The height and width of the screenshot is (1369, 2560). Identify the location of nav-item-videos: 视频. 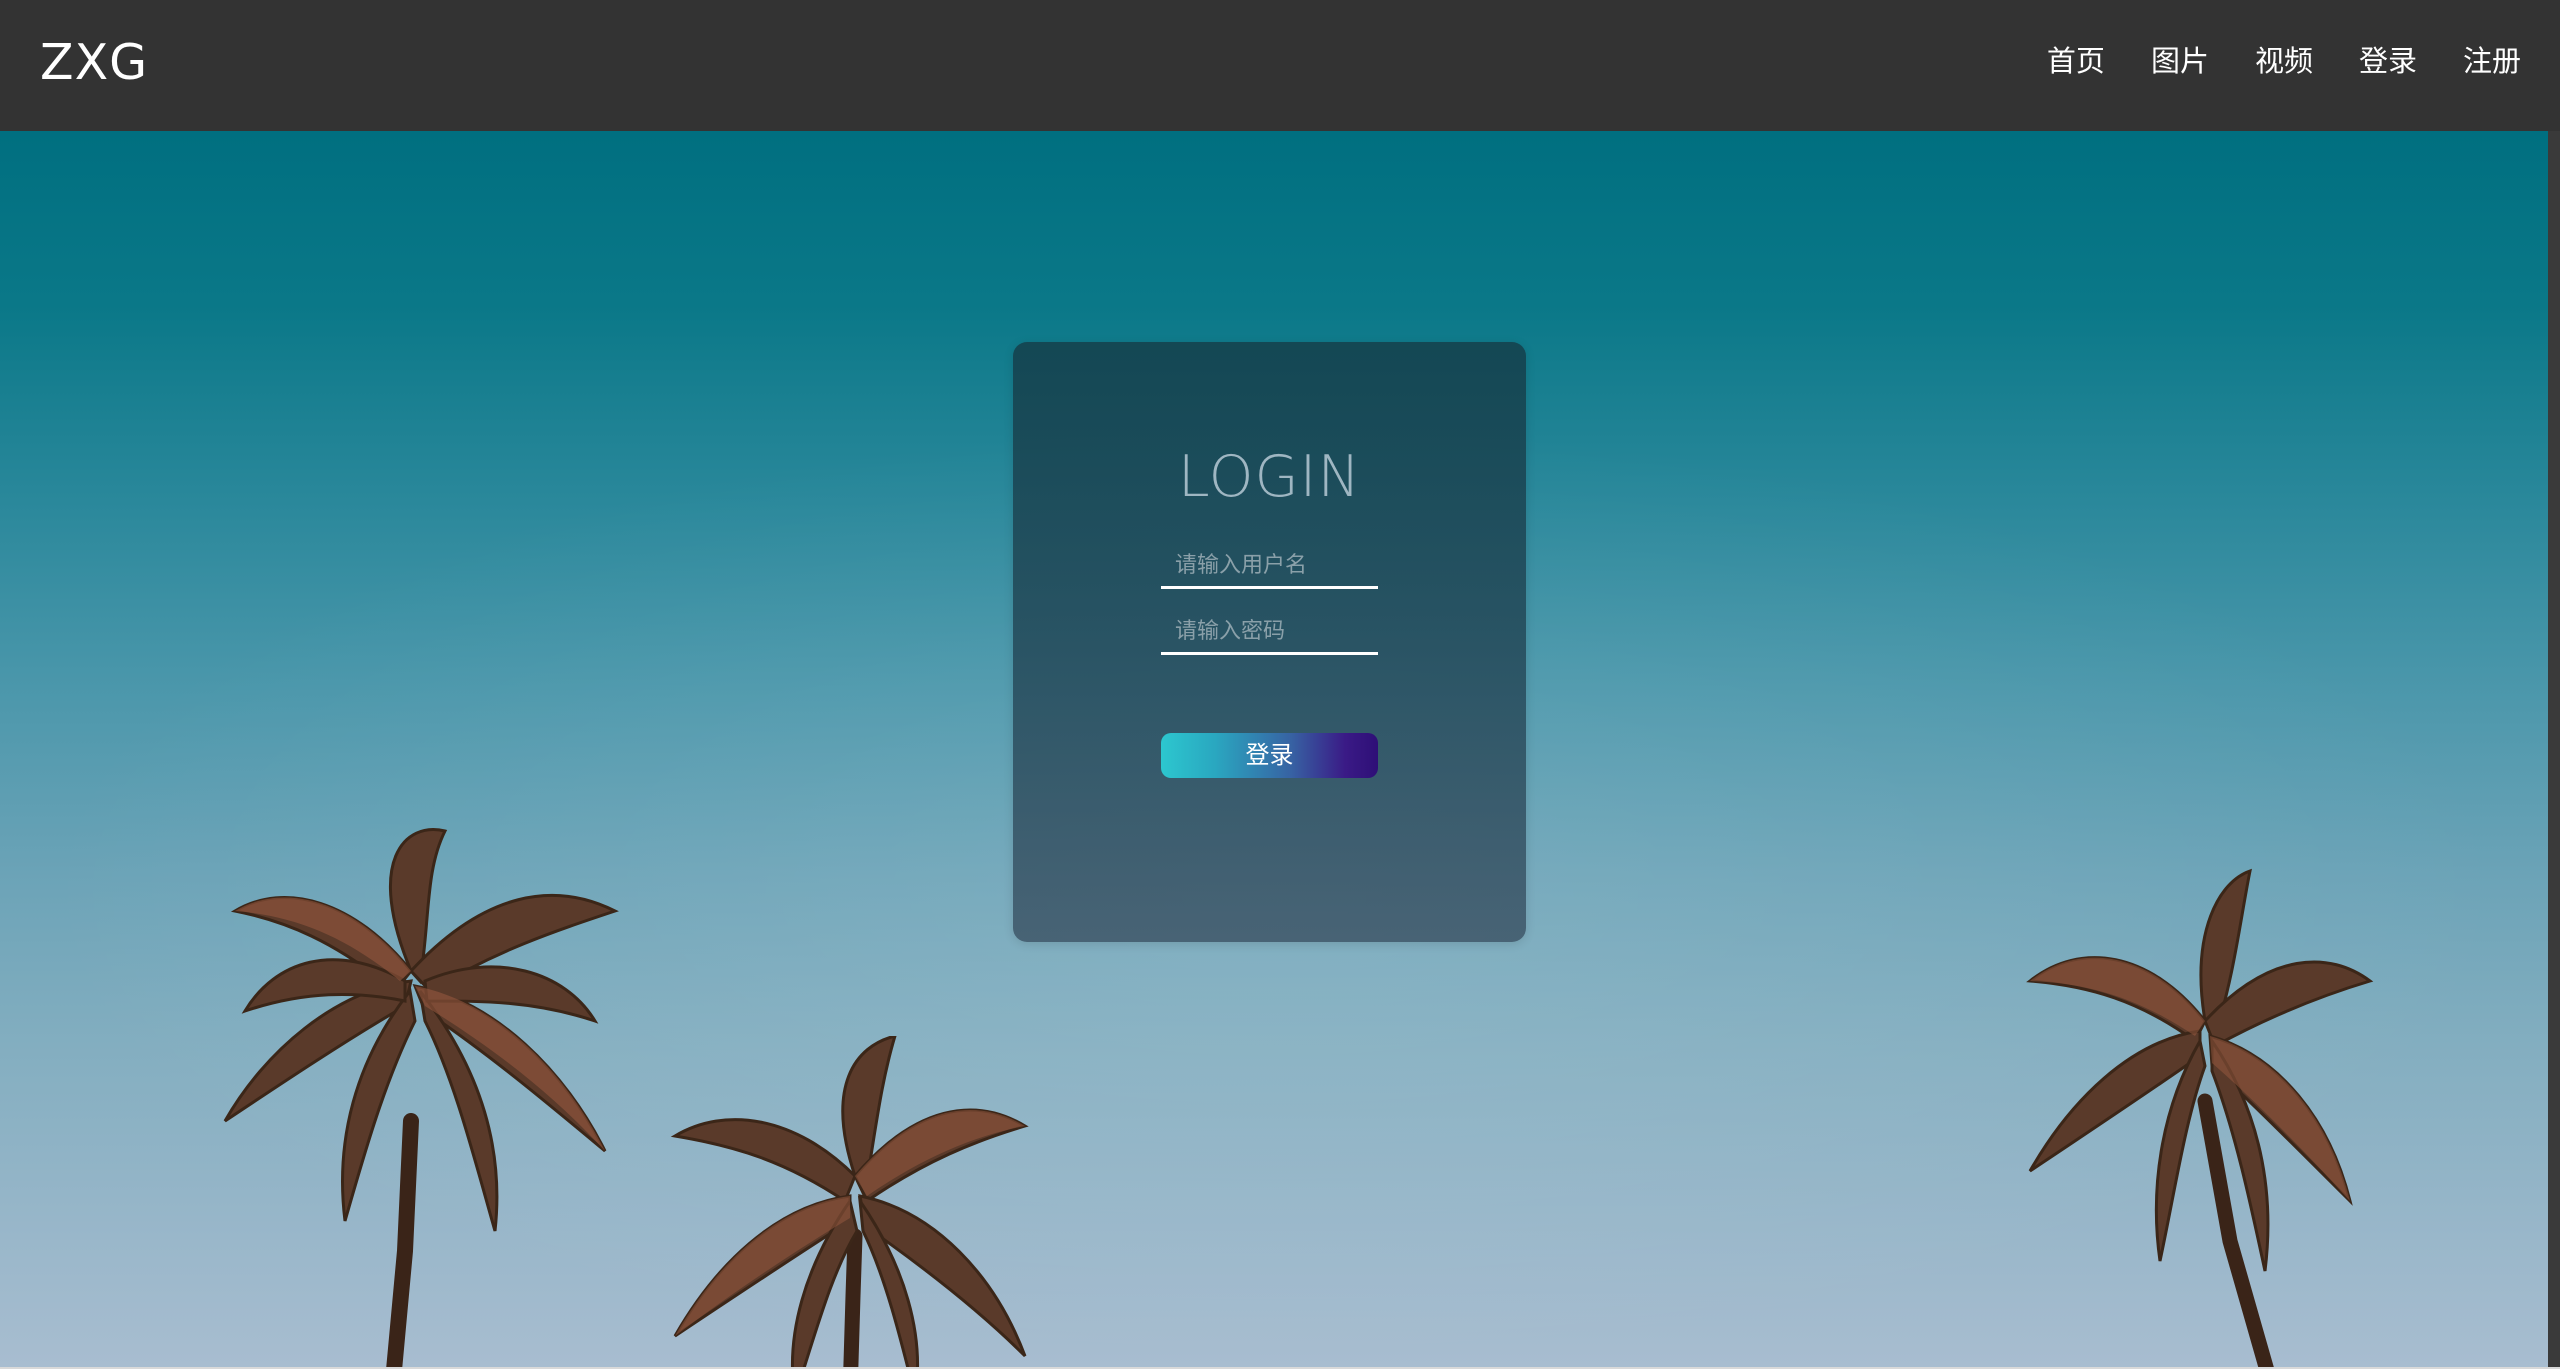
(2284, 61).